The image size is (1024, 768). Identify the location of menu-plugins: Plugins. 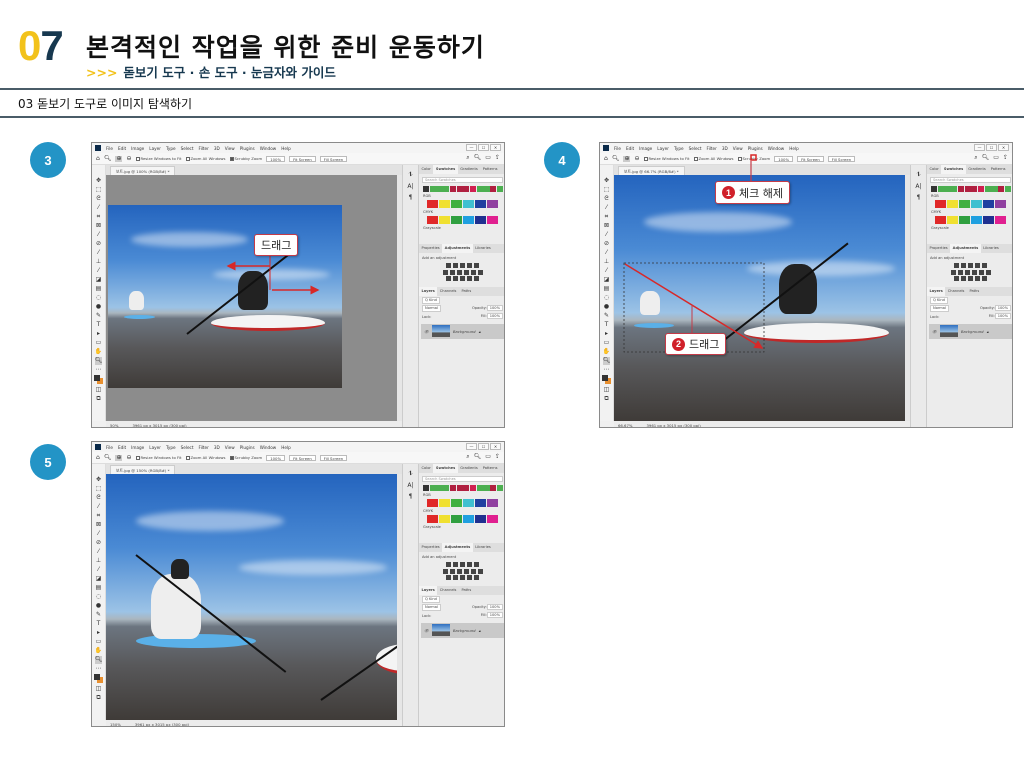
(755, 148).